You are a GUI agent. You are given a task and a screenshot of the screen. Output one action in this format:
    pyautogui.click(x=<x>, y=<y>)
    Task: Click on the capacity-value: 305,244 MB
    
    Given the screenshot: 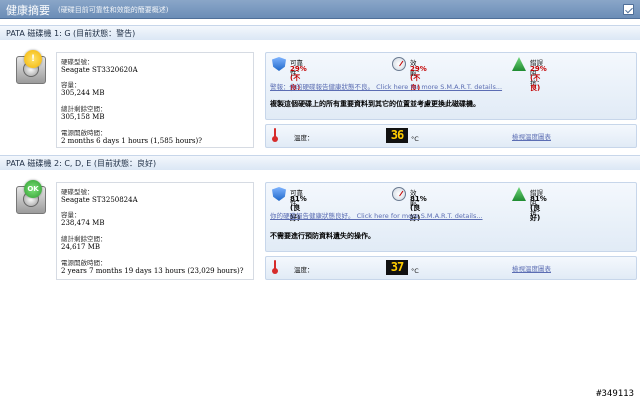 What is the action you would take?
    pyautogui.click(x=83, y=93)
    